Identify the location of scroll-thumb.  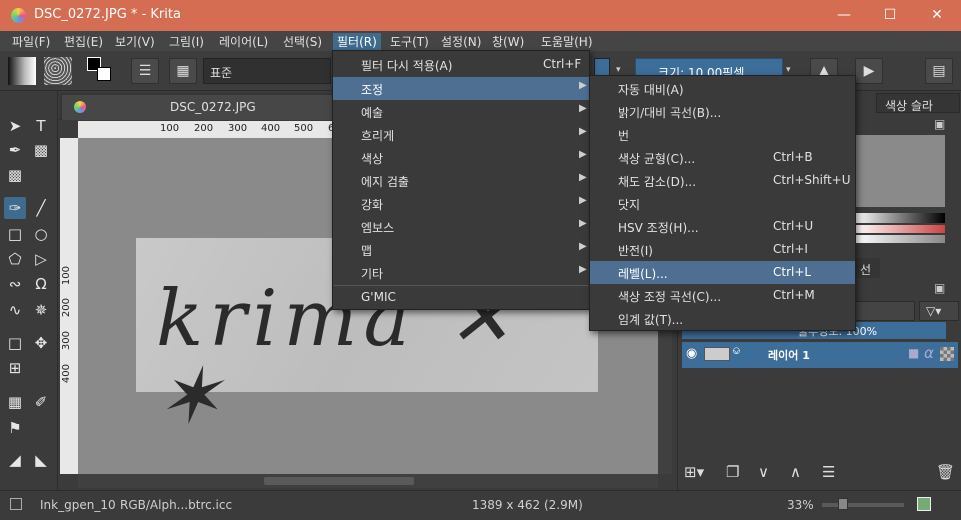
(339, 481).